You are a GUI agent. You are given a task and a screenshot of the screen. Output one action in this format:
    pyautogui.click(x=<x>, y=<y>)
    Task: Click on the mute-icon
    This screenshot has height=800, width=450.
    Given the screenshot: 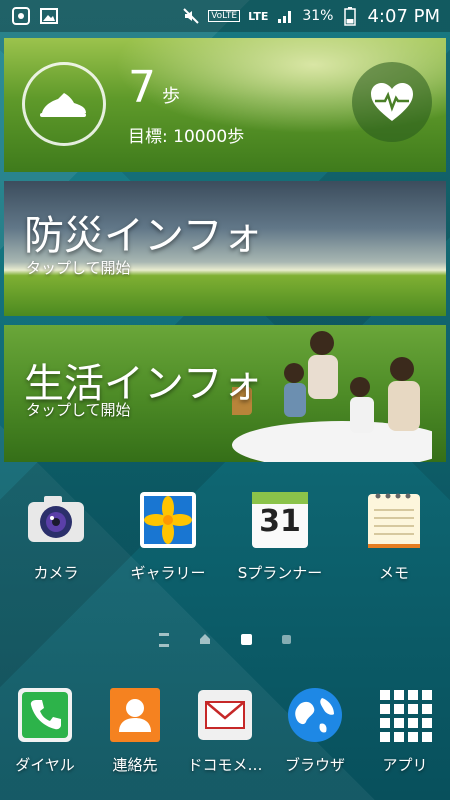 What is the action you would take?
    pyautogui.click(x=191, y=16)
    